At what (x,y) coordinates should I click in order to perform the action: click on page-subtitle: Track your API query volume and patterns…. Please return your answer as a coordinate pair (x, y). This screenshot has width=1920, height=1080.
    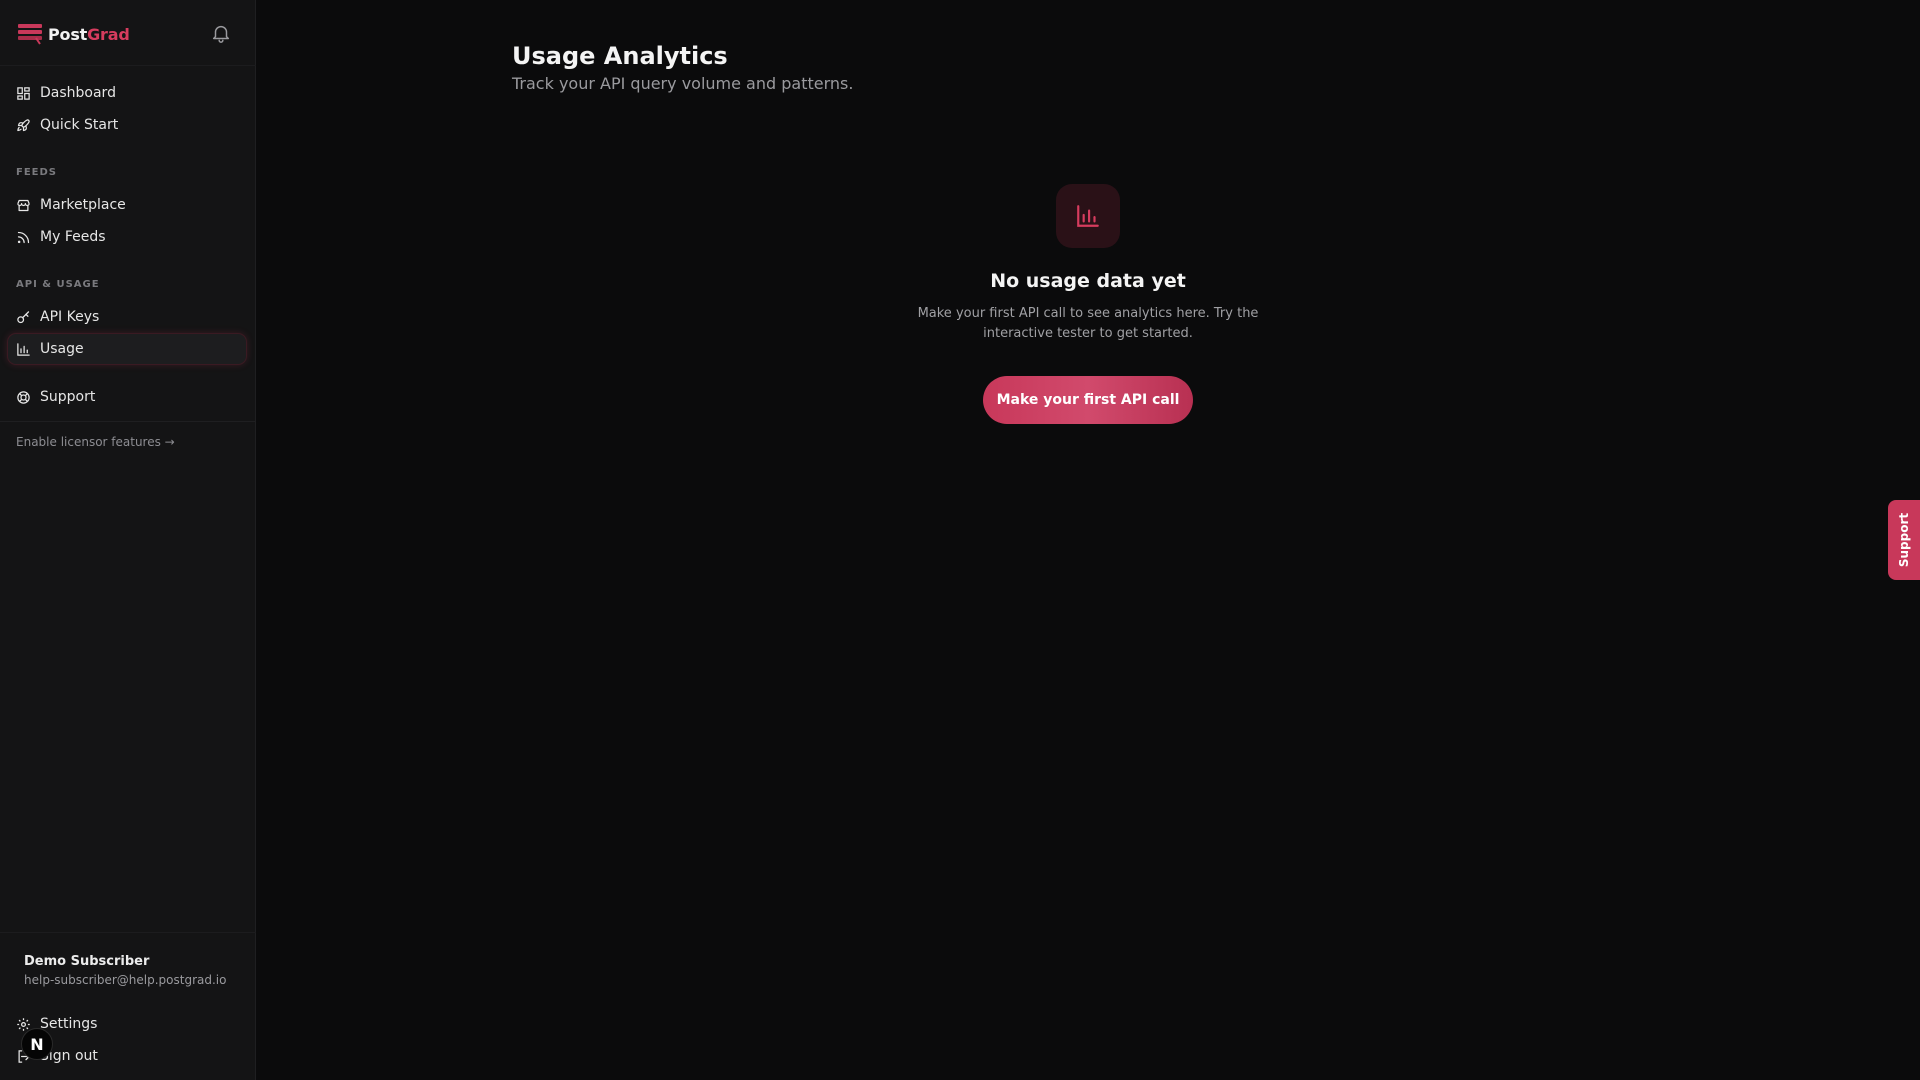
    Looking at the image, I should click on (683, 83).